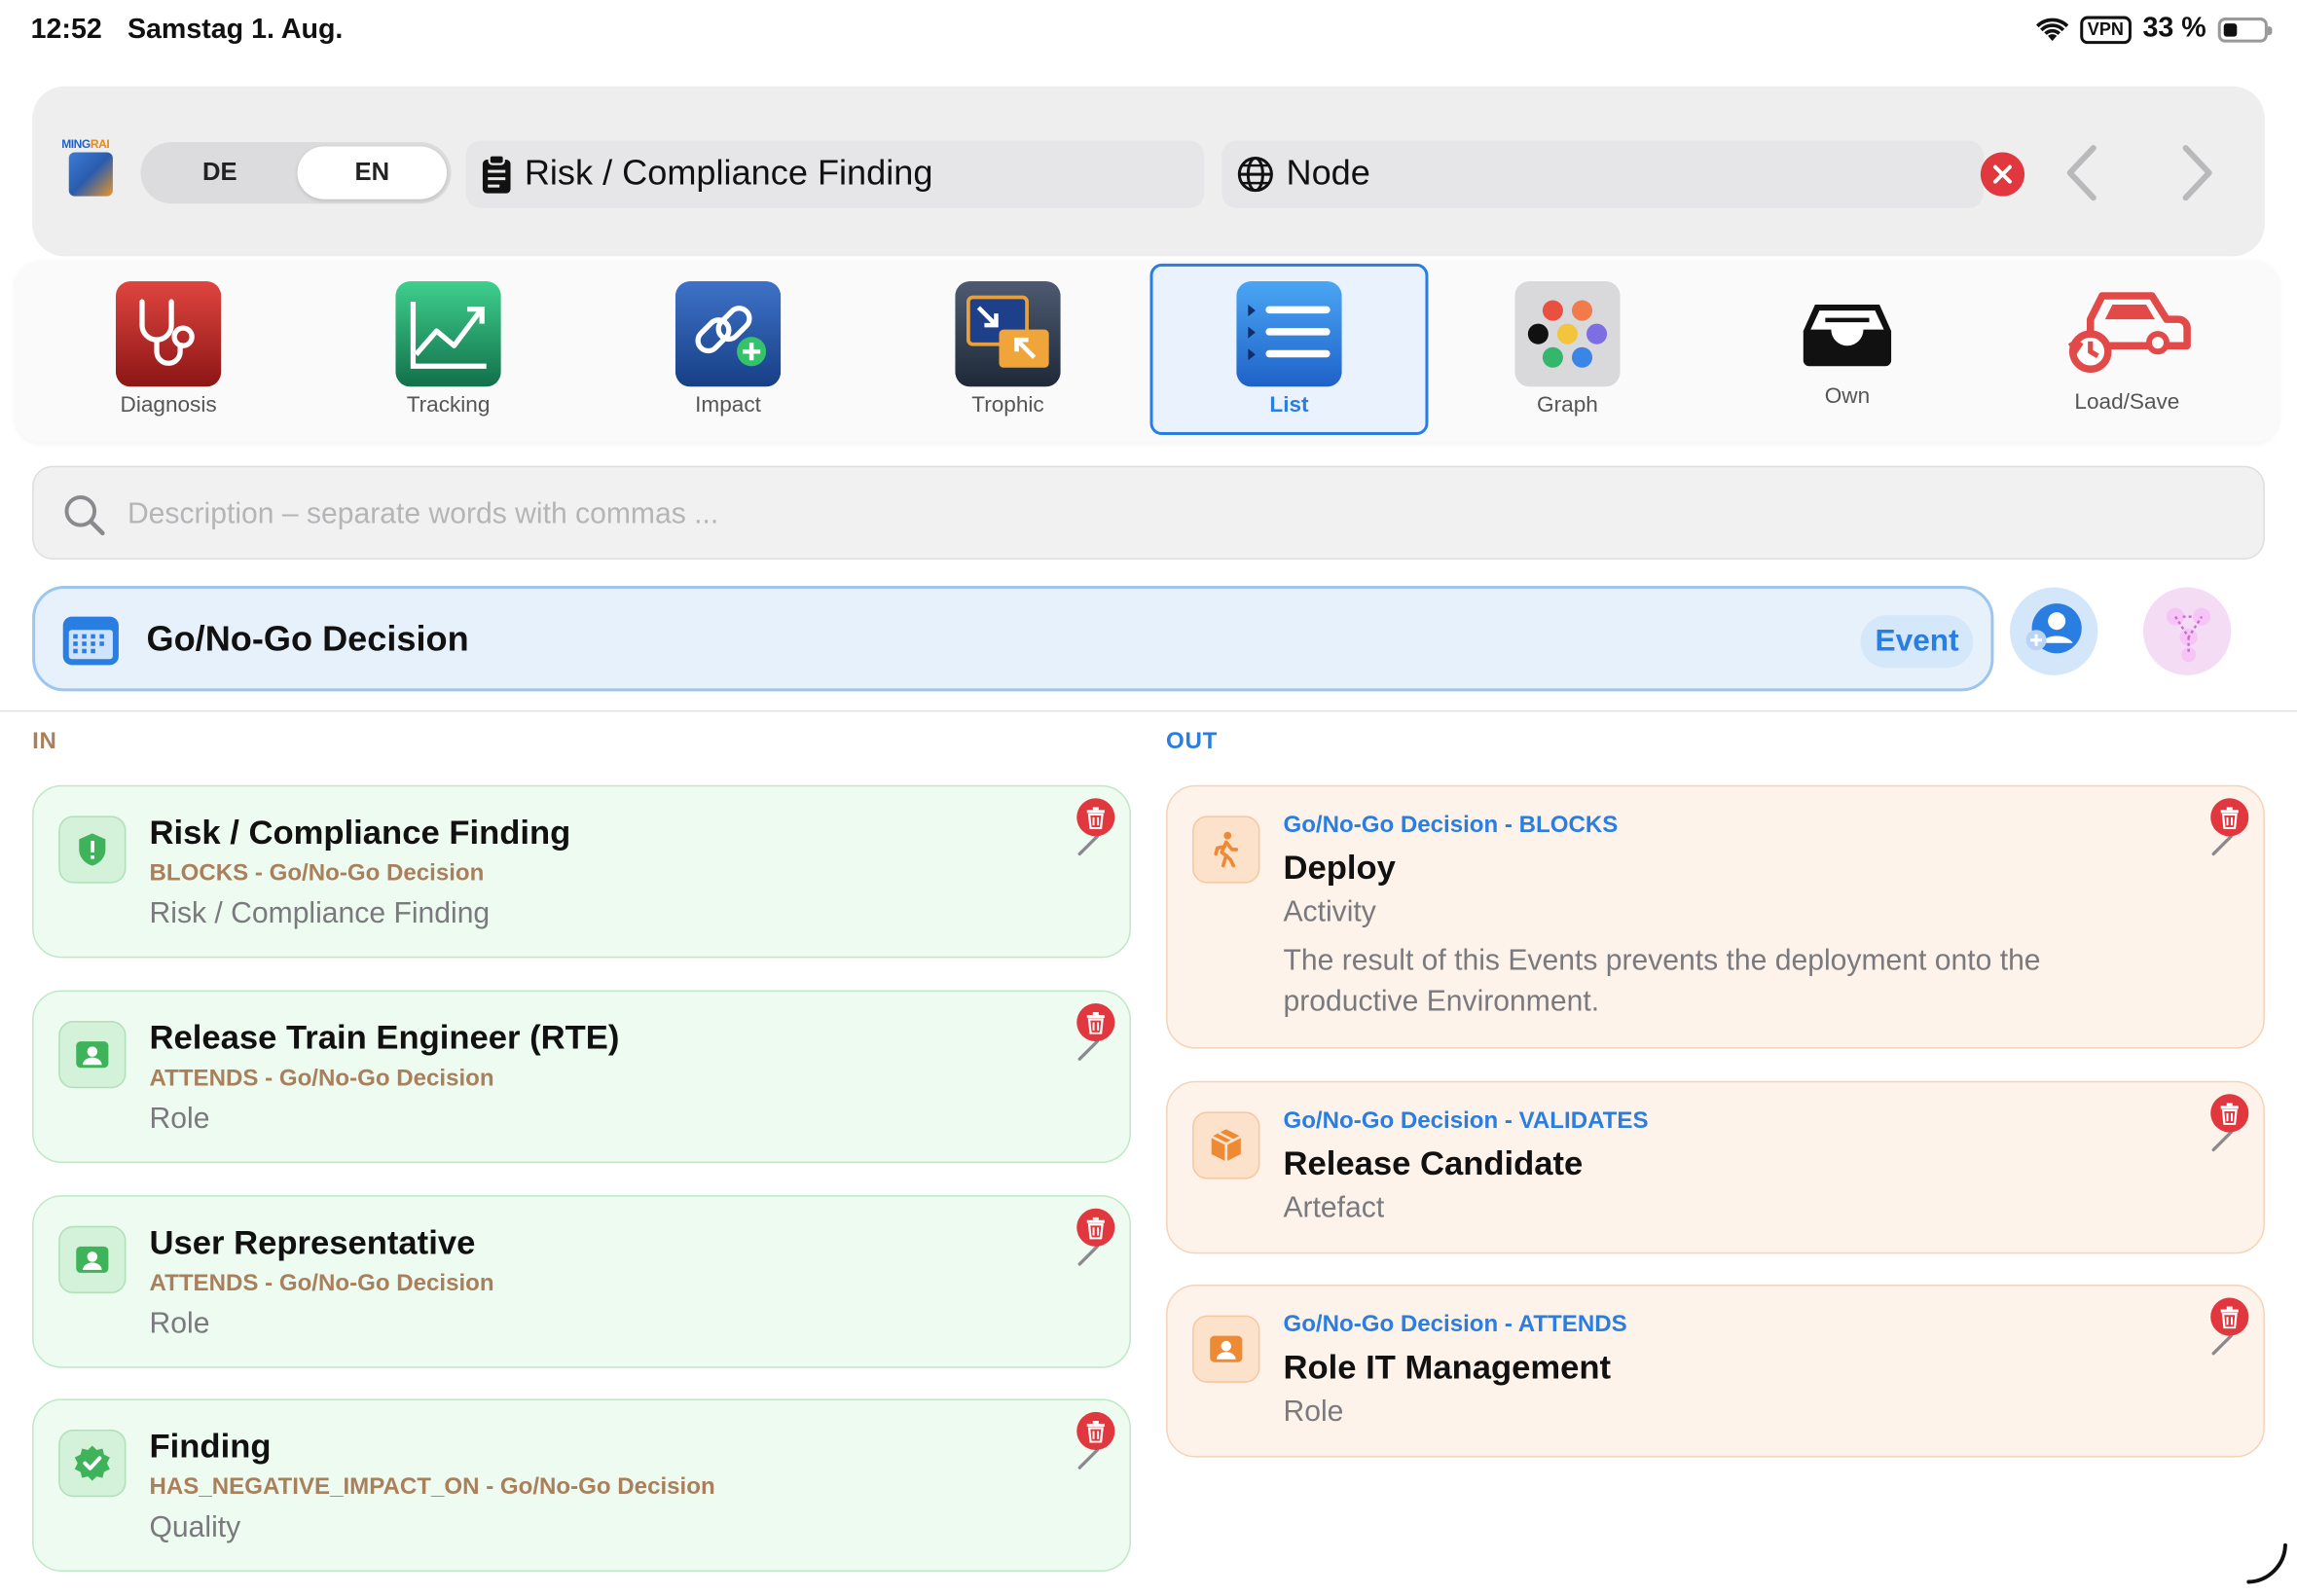 The height and width of the screenshot is (1596, 2297). Describe the element at coordinates (1148, 711) in the screenshot. I see `section-divider` at that location.